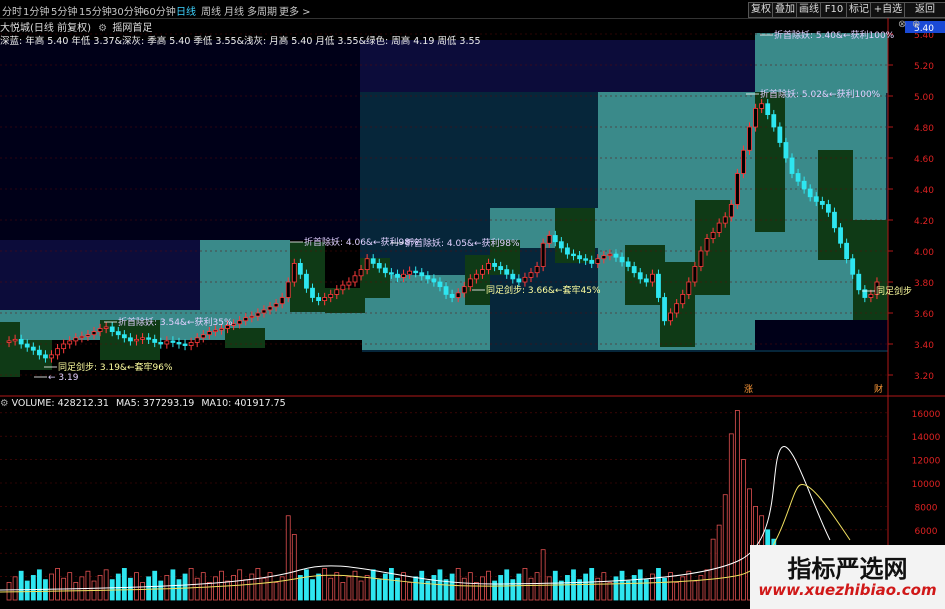 The width and height of the screenshot is (945, 609). What do you see at coordinates (878, 389) in the screenshot?
I see `event-marker: 财` at bounding box center [878, 389].